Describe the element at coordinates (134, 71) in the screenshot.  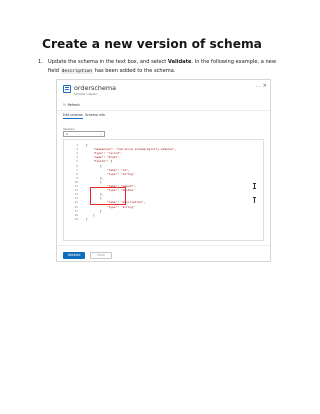
I see `step-text-after: has been added to the schema.` at that location.